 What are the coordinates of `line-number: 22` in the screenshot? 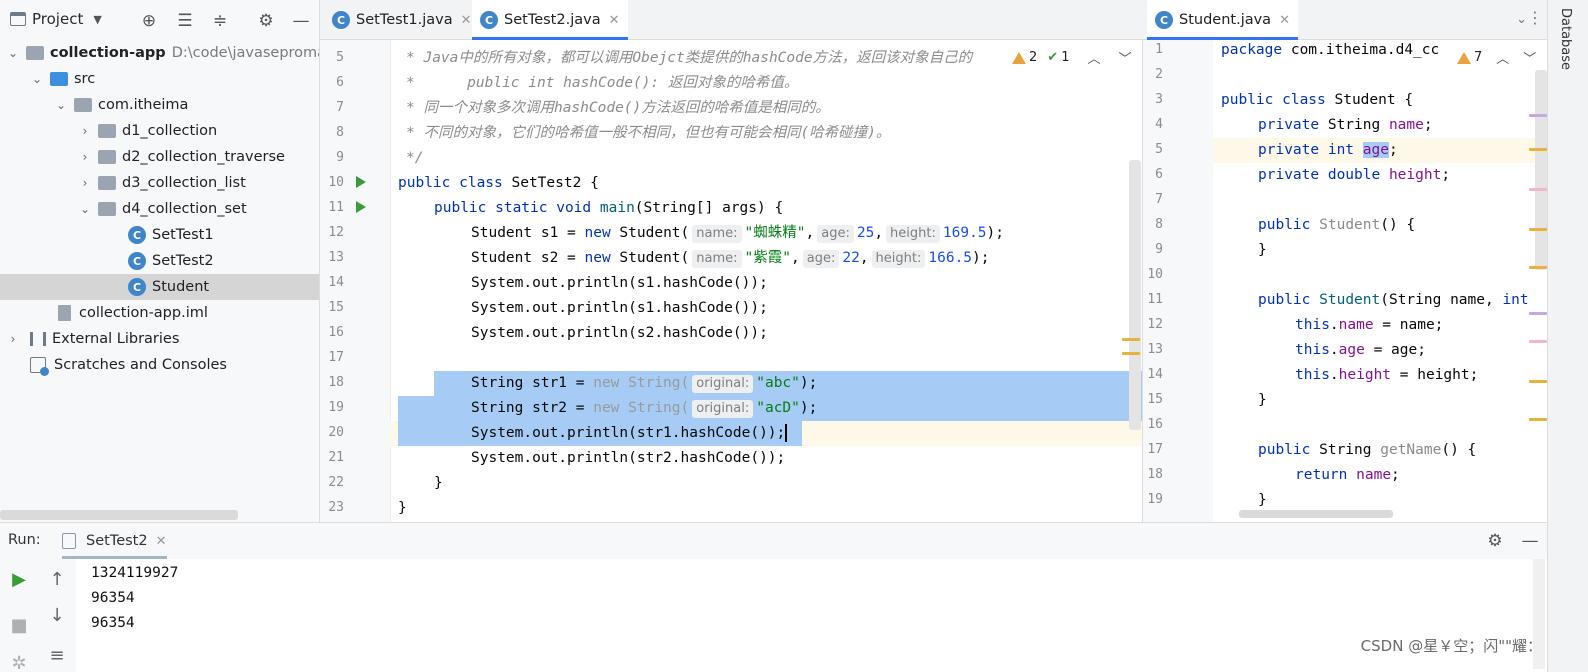 It's located at (336, 482).